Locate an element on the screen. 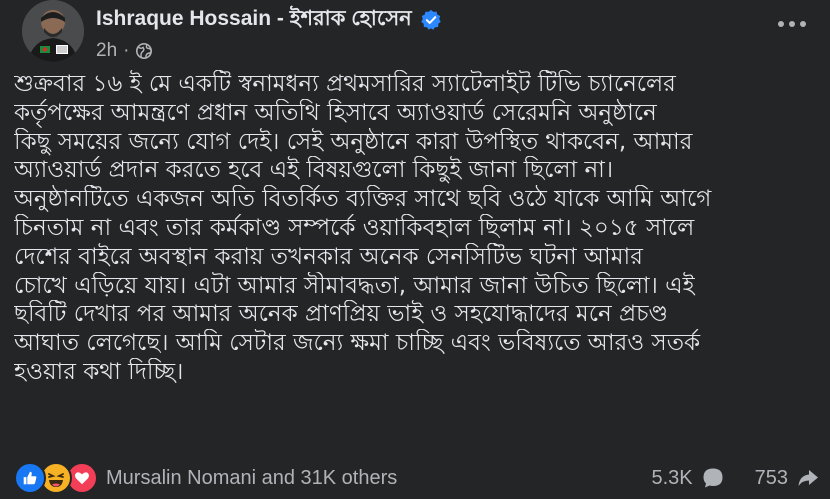 The image size is (830, 499). reactions-text: Mursalin Nomani and 31K others is located at coordinates (251, 478).